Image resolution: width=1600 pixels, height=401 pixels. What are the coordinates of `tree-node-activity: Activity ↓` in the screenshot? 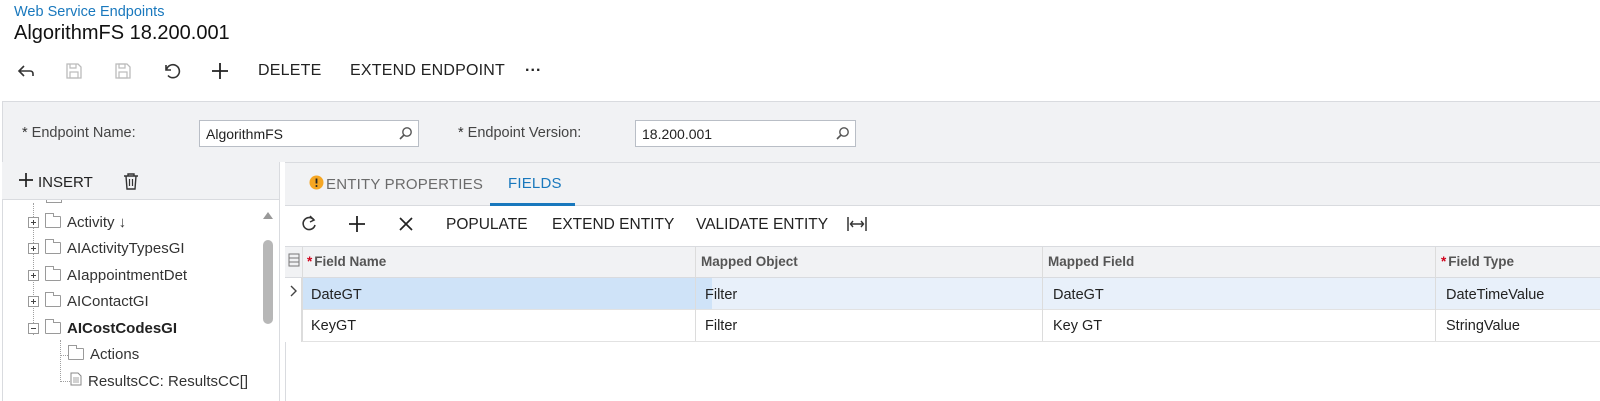 It's located at (77, 222).